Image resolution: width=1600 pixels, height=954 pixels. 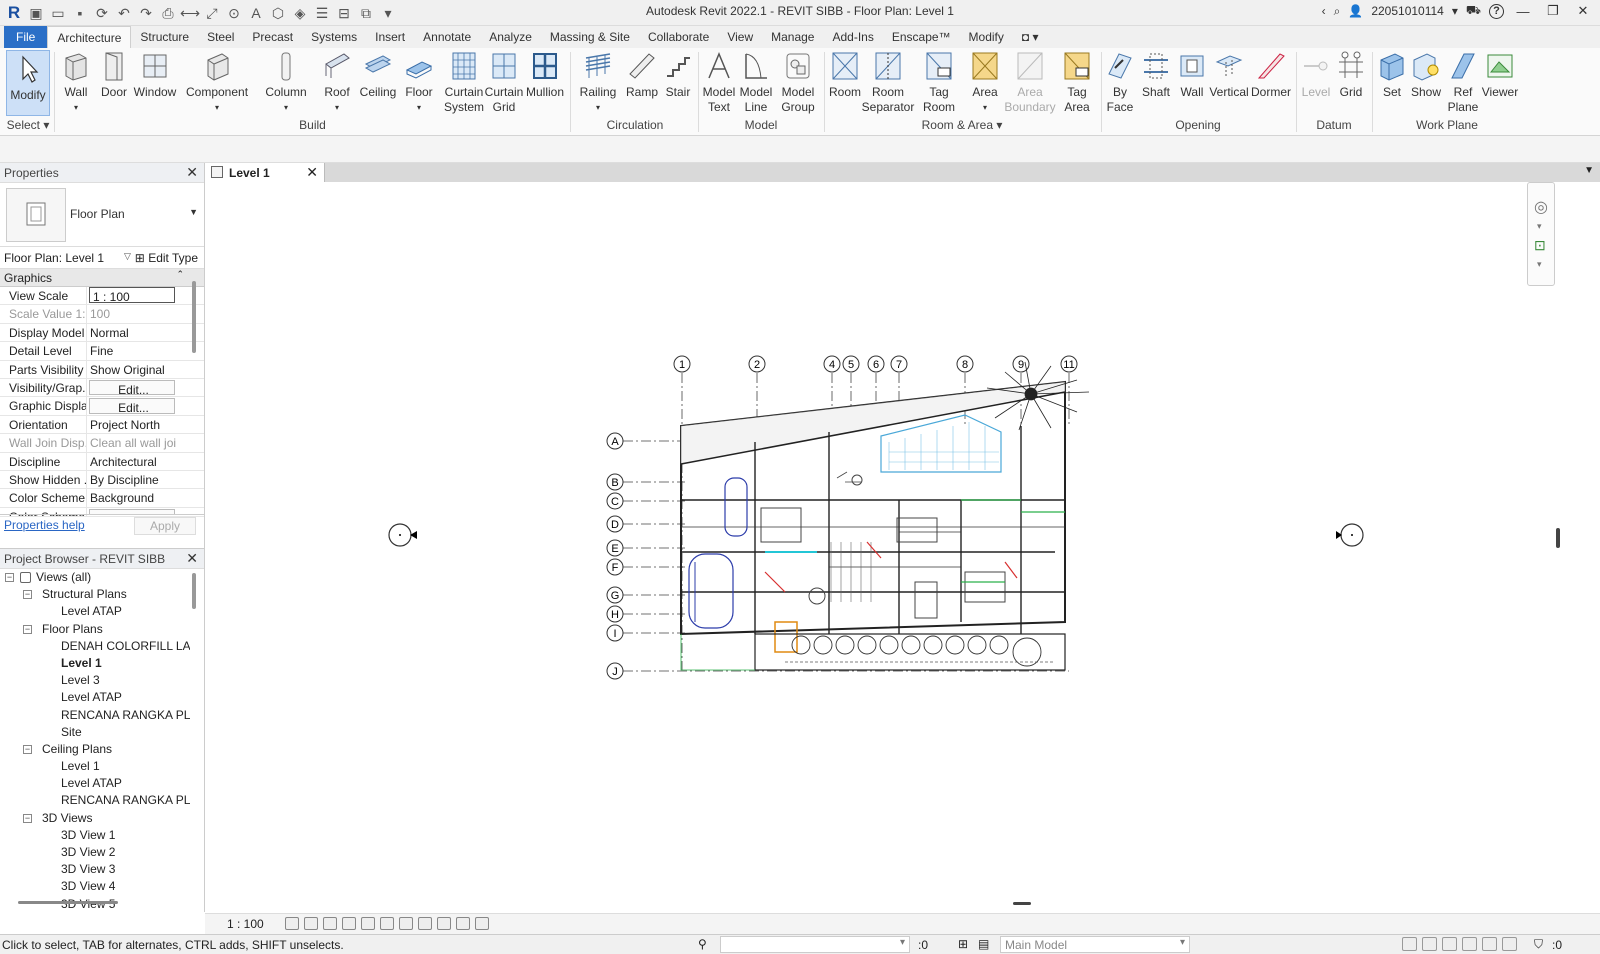 What do you see at coordinates (463, 923) in the screenshot?
I see `worksharing-icon` at bounding box center [463, 923].